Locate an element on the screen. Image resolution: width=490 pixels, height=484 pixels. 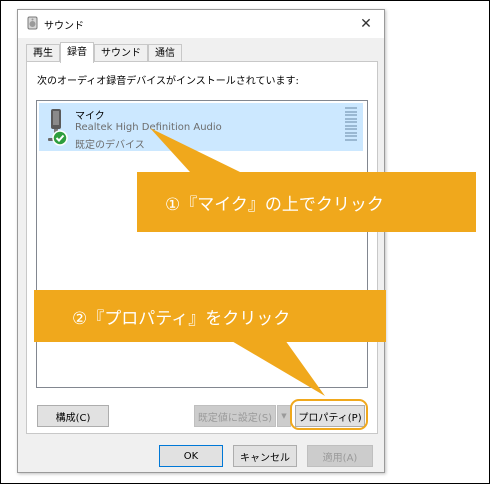
callout-click-mic: ①『マイク』の上でクリック is located at coordinates (306, 202).